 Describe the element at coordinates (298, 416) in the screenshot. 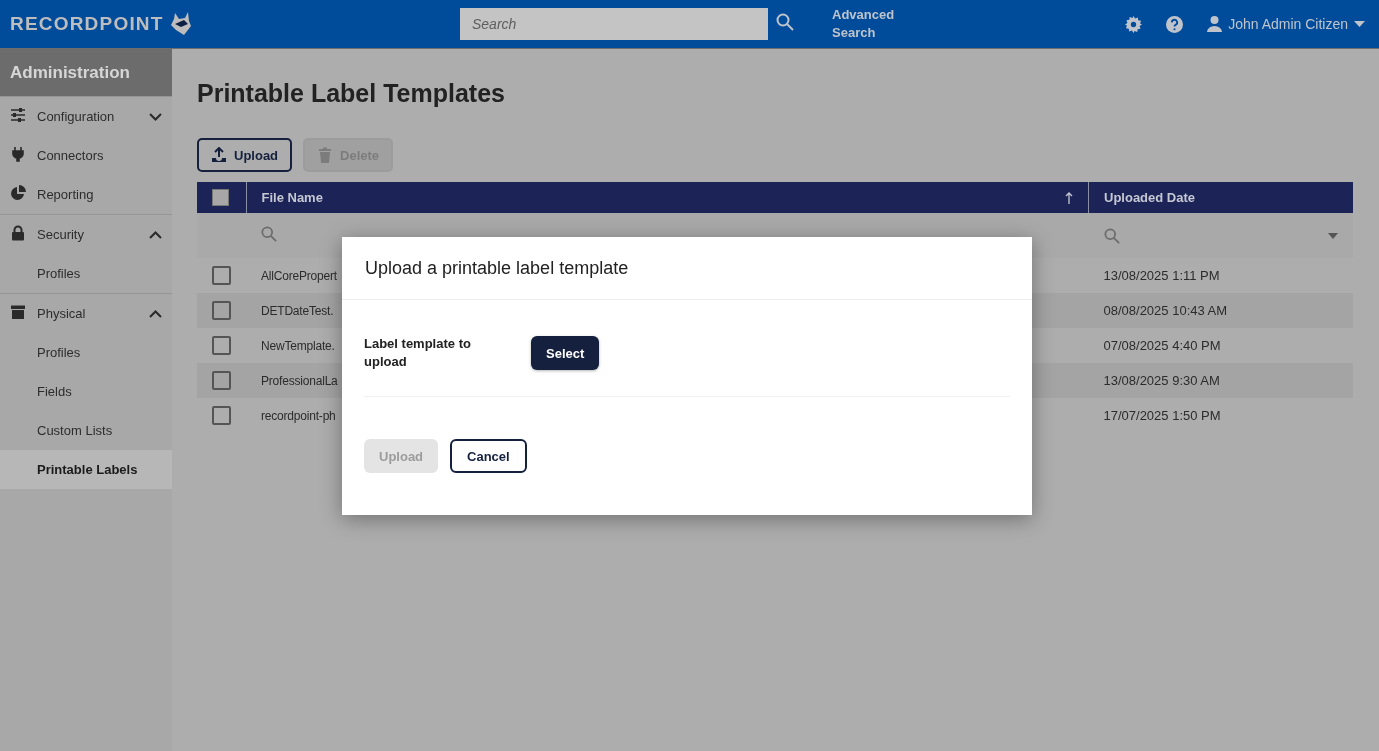

I see `file-name: recordpoint-ph` at that location.